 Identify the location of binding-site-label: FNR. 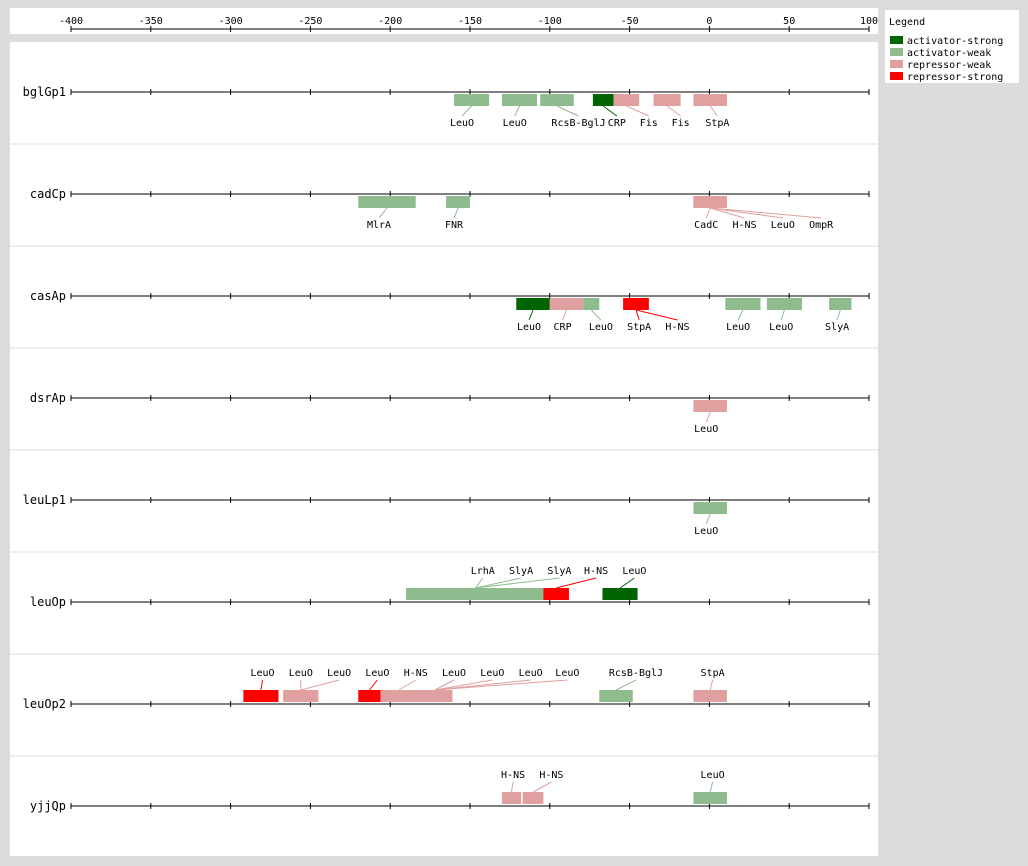
(454, 225).